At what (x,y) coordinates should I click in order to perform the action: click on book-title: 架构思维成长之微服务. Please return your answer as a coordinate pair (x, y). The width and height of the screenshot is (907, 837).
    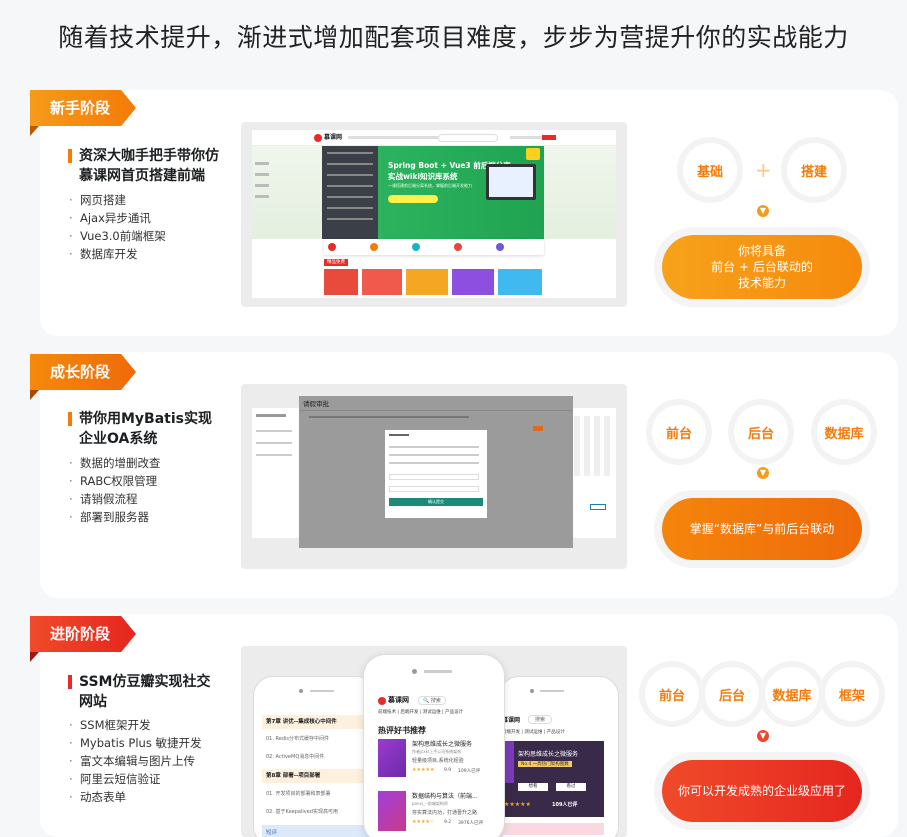
    Looking at the image, I should click on (442, 744).